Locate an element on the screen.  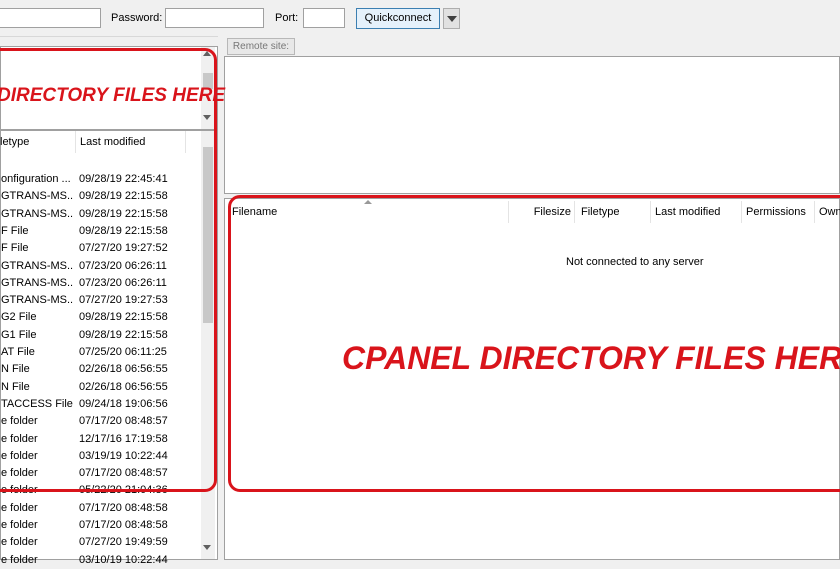
local-file-row: e folder 07/27/20 19:49:59 is located at coordinates (101, 542).